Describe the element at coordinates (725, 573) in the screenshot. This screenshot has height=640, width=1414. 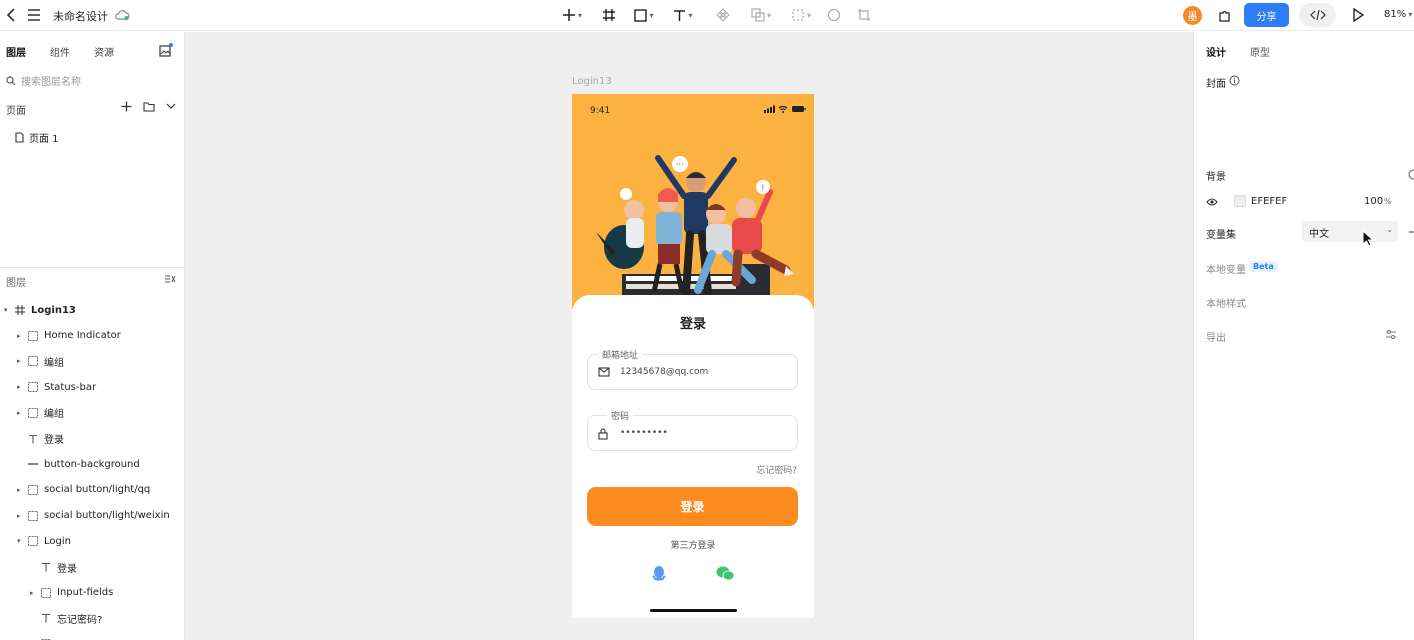
I see `wechat-login-button` at that location.